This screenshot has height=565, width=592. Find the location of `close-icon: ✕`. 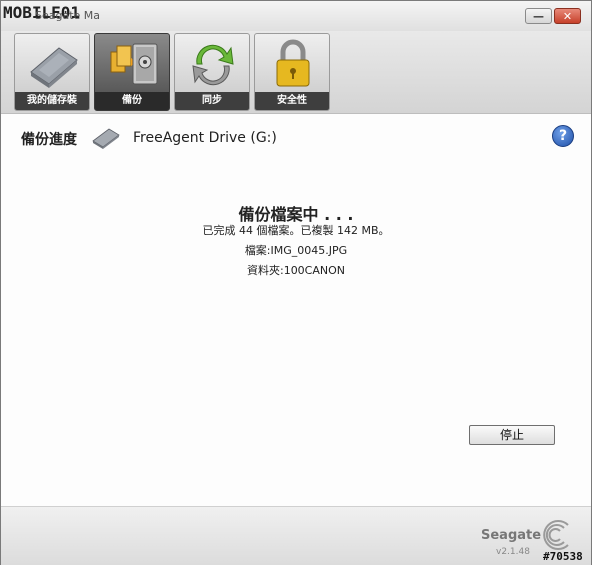

close-icon: ✕ is located at coordinates (567, 16).